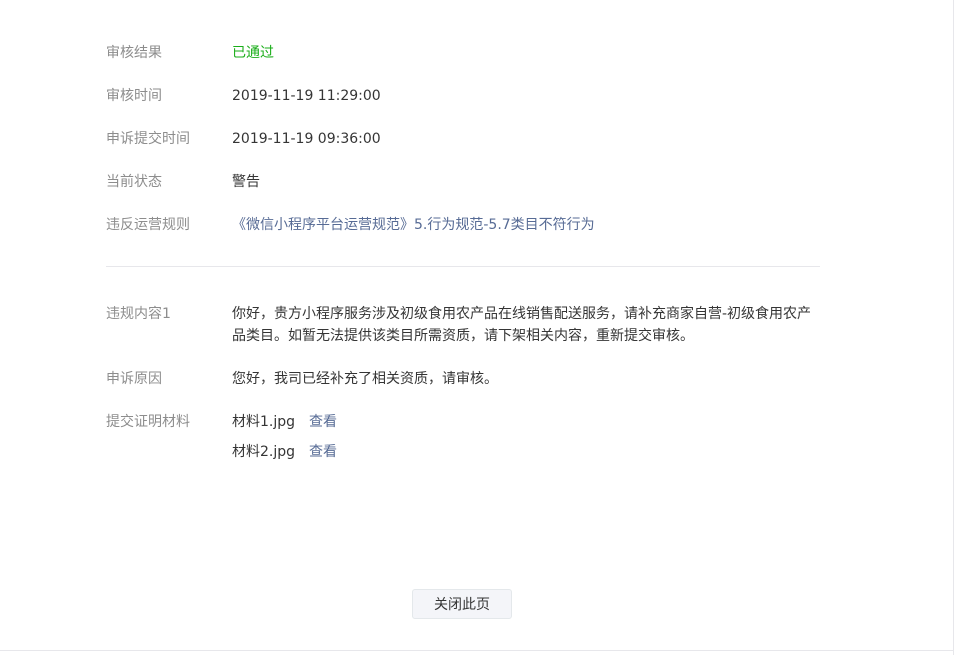  What do you see at coordinates (463, 266) in the screenshot?
I see `section-divider` at bounding box center [463, 266].